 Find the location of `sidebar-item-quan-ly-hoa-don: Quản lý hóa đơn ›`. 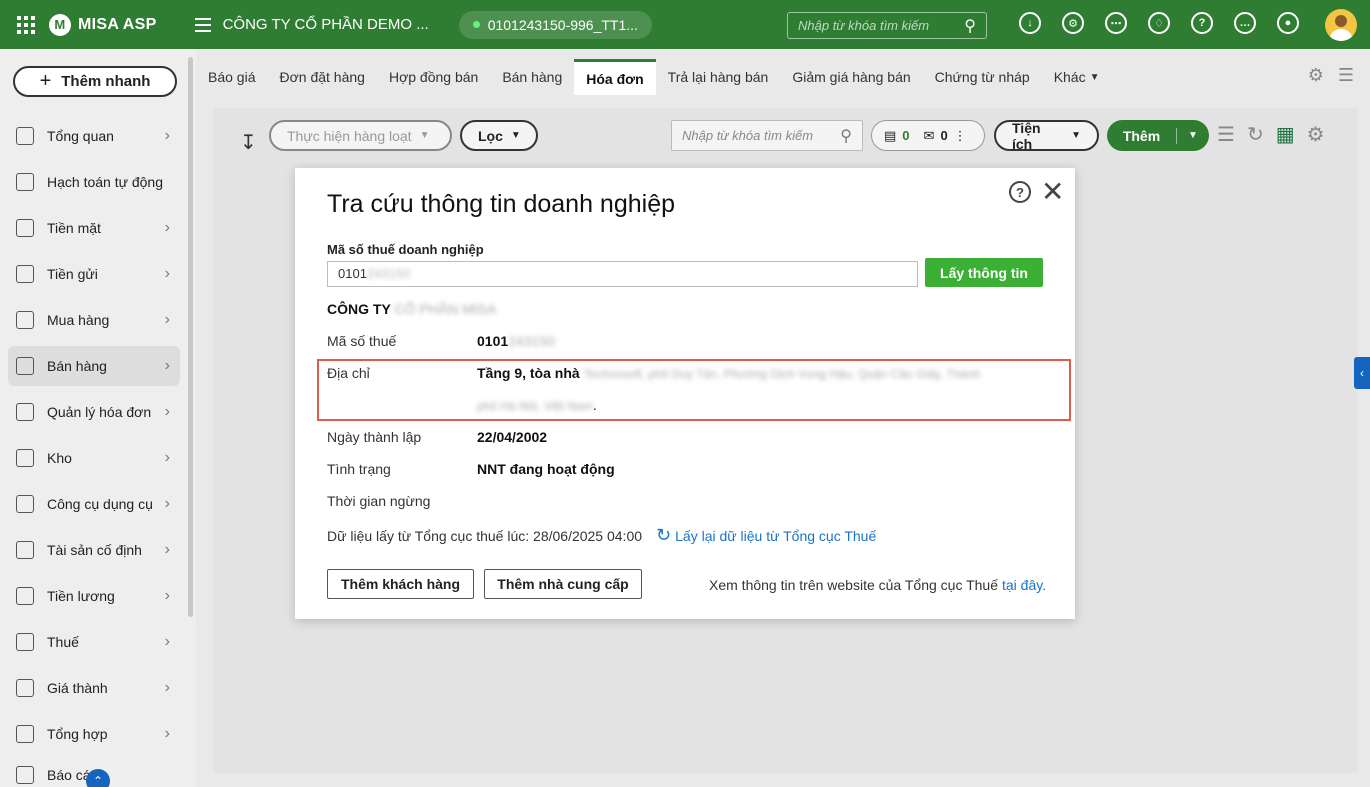

sidebar-item-quan-ly-hoa-don: Quản lý hóa đơn › is located at coordinates (94, 412).